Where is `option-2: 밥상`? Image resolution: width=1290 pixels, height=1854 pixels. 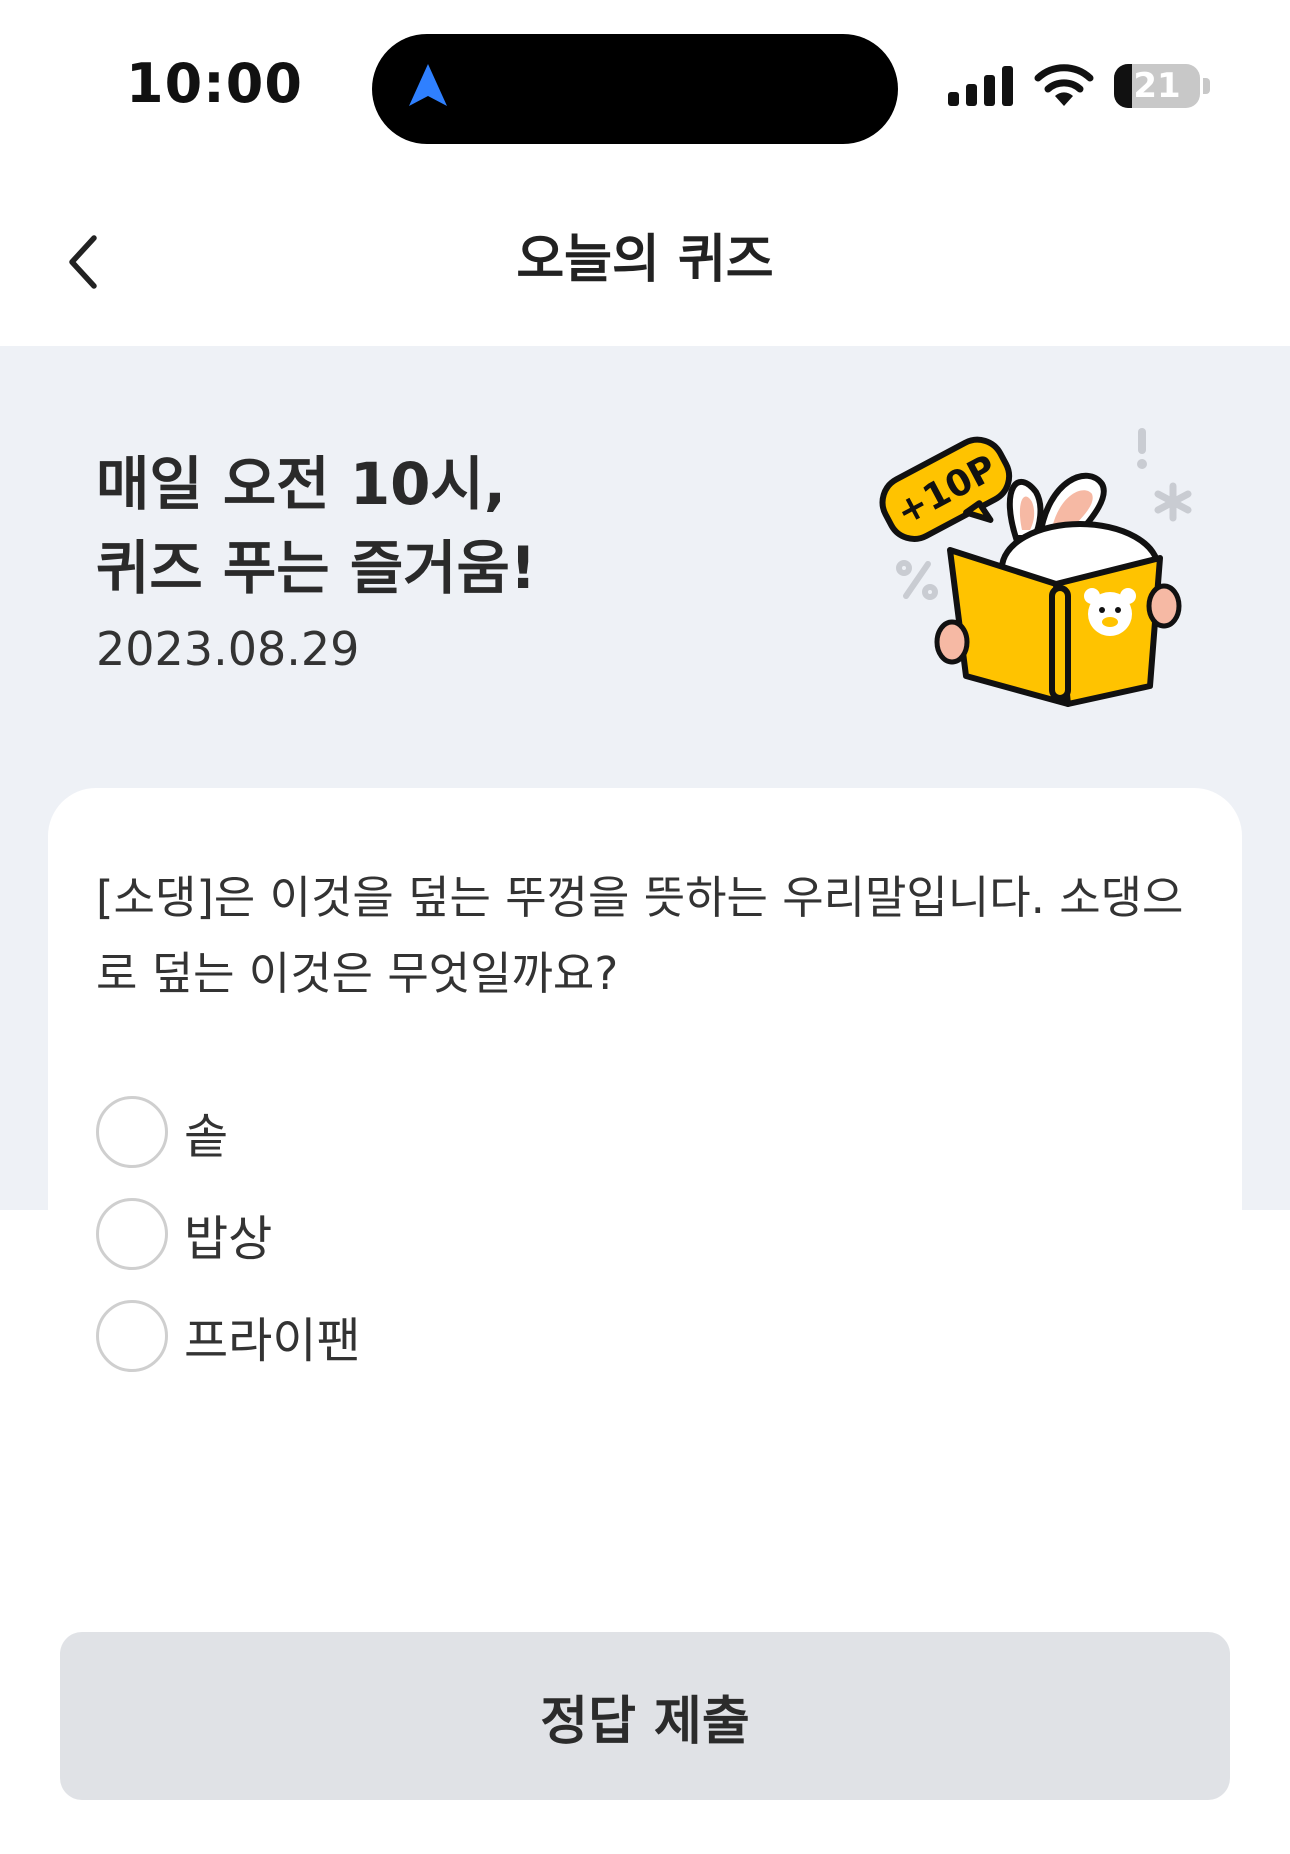 option-2: 밥상 is located at coordinates (184, 1234).